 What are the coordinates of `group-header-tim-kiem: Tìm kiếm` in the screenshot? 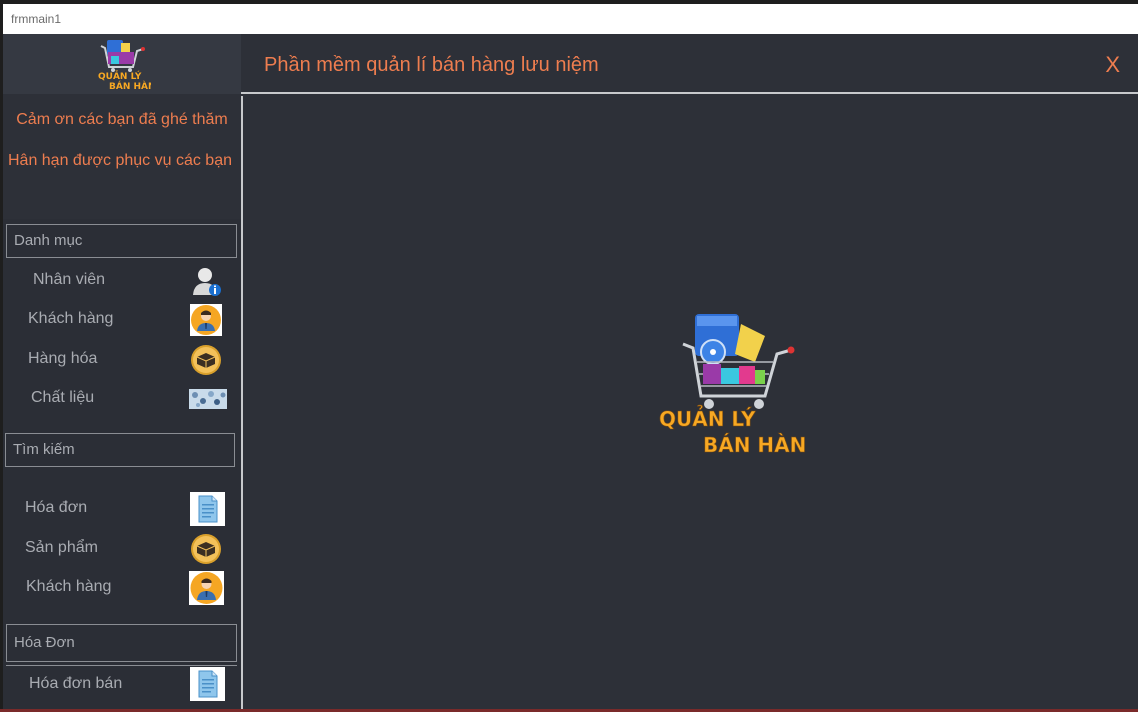 It's located at (120, 450).